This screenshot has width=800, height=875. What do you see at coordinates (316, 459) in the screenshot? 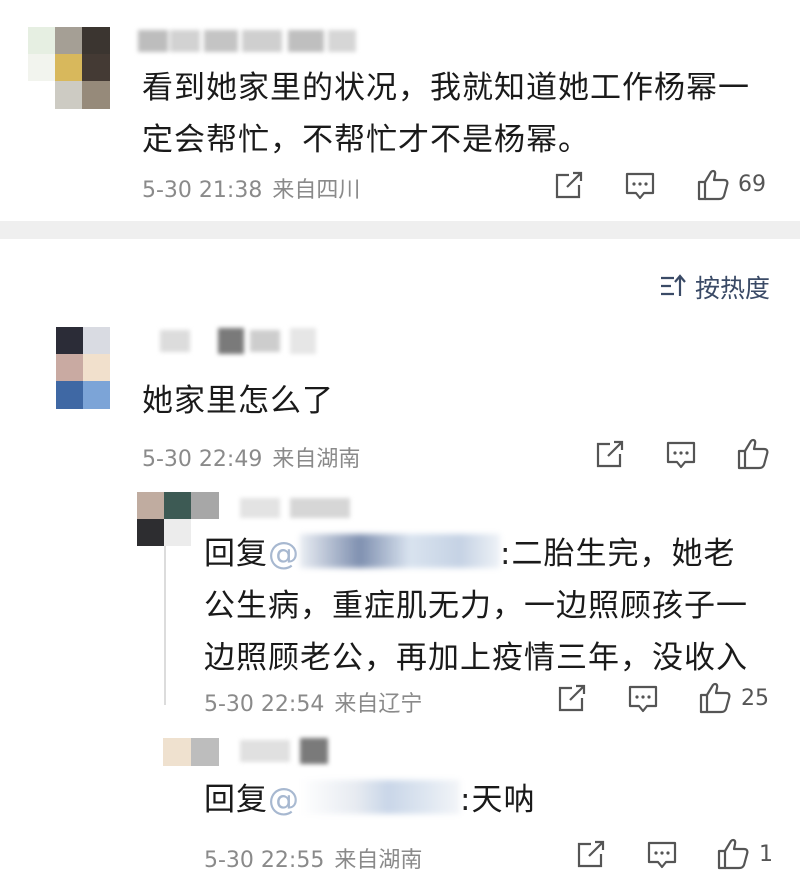
I see `comment-location: 来自湖南` at bounding box center [316, 459].